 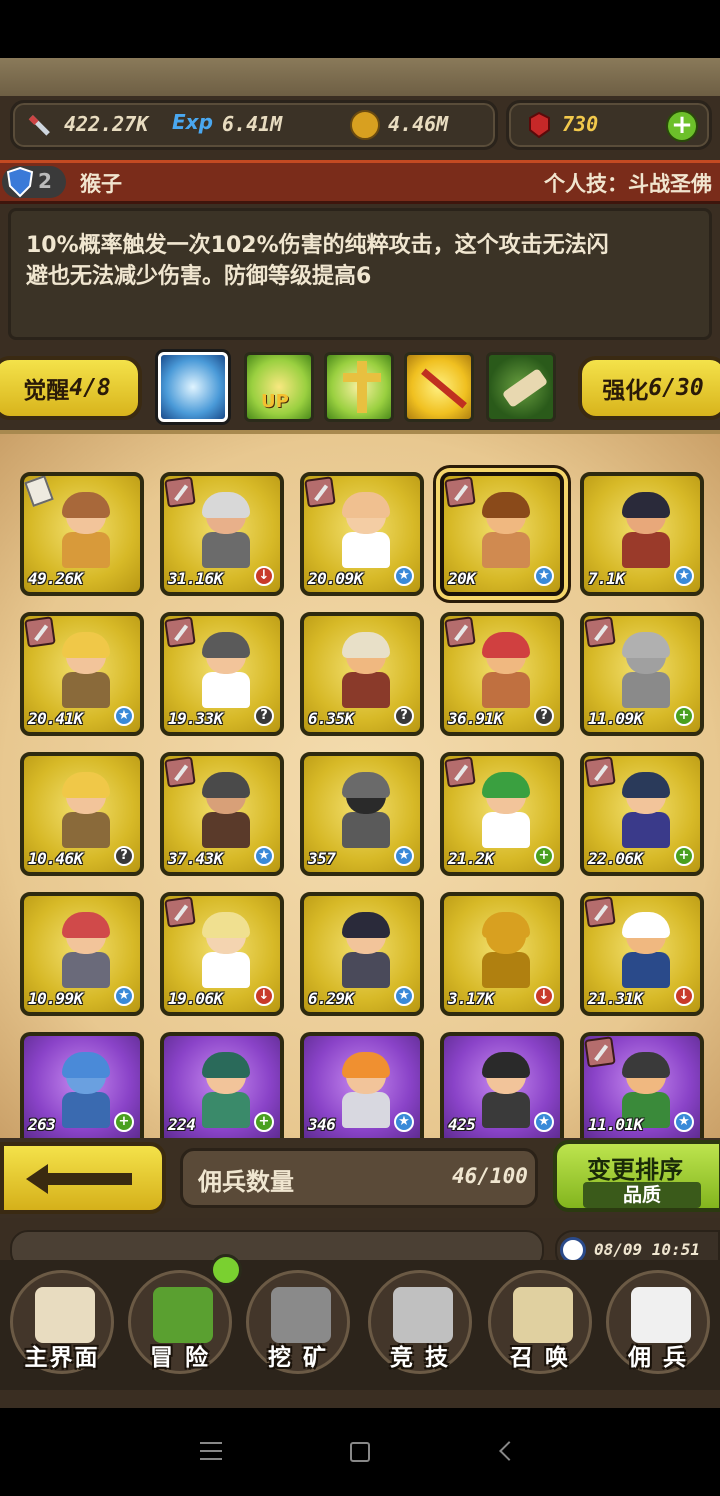 I want to click on mercenary-card: 3.17K ↓, so click(x=502, y=954).